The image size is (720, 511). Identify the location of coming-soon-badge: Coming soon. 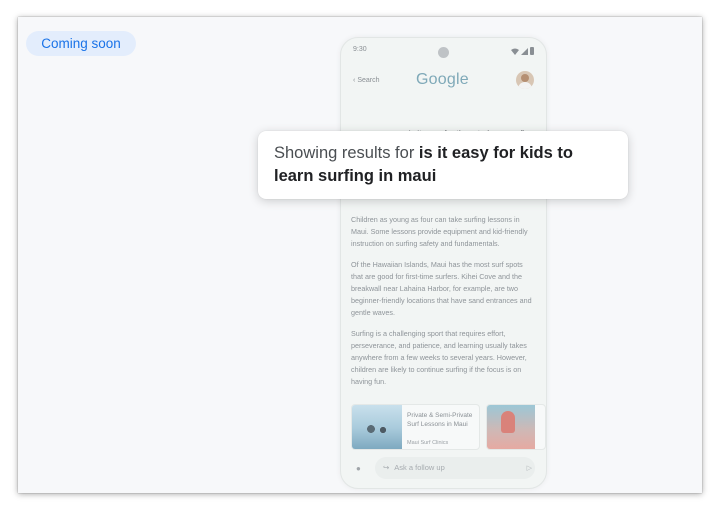
(81, 43).